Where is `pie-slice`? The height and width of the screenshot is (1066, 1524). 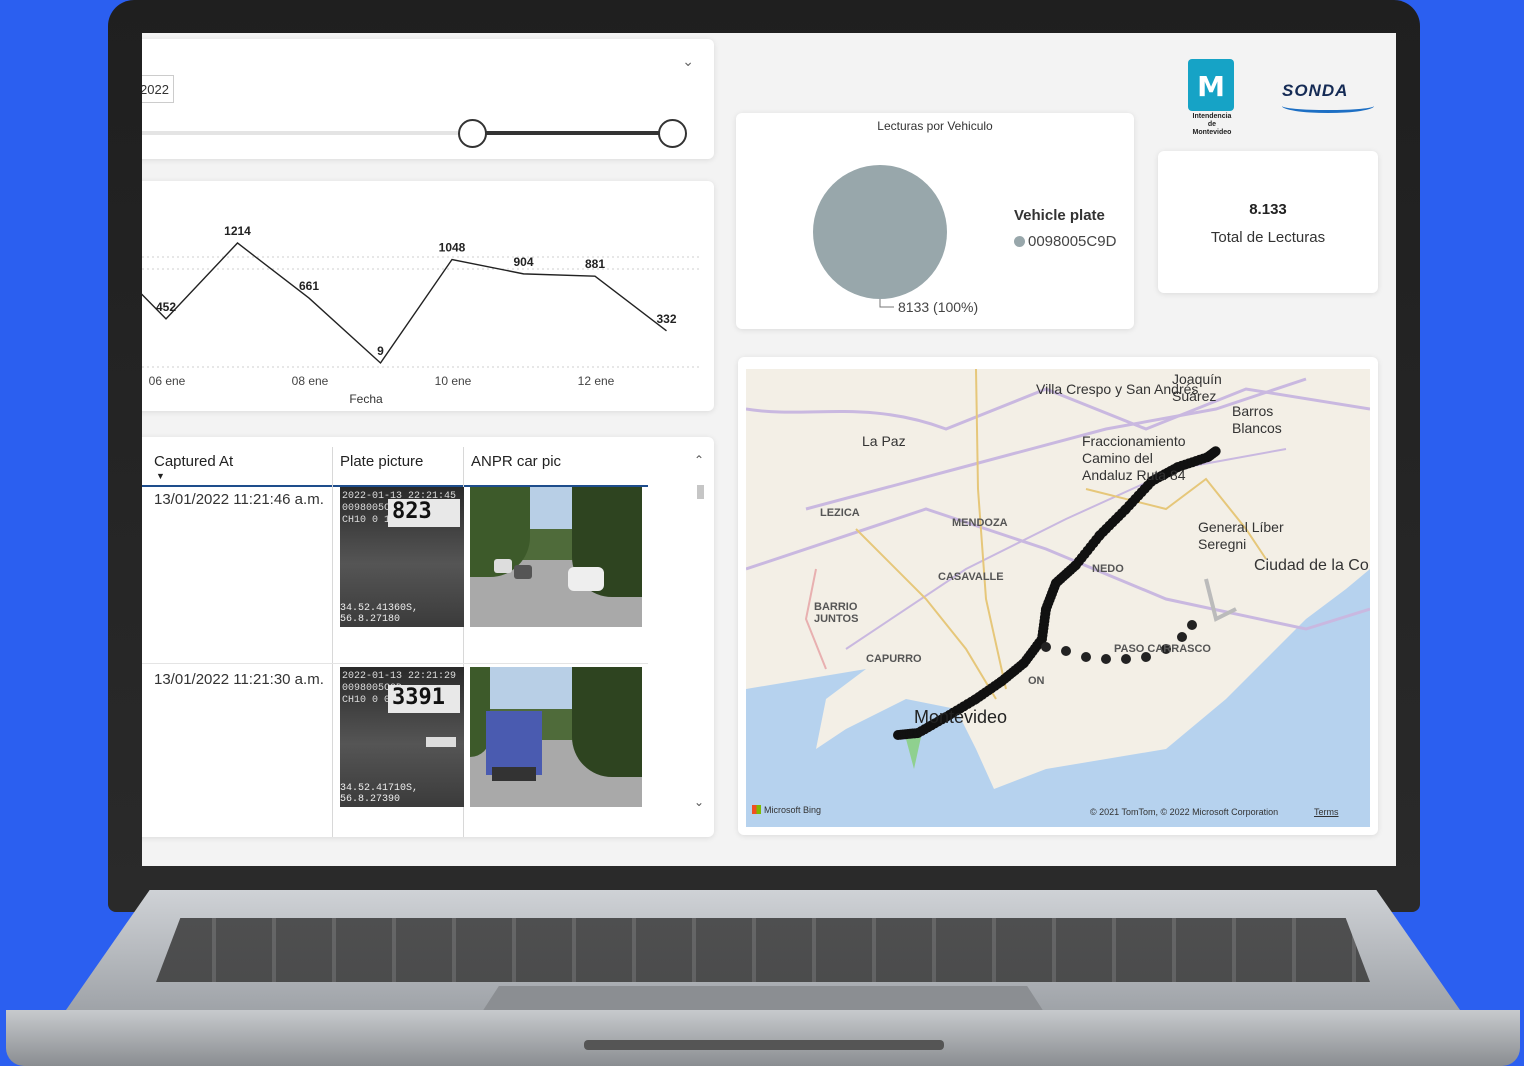 pie-slice is located at coordinates (880, 232).